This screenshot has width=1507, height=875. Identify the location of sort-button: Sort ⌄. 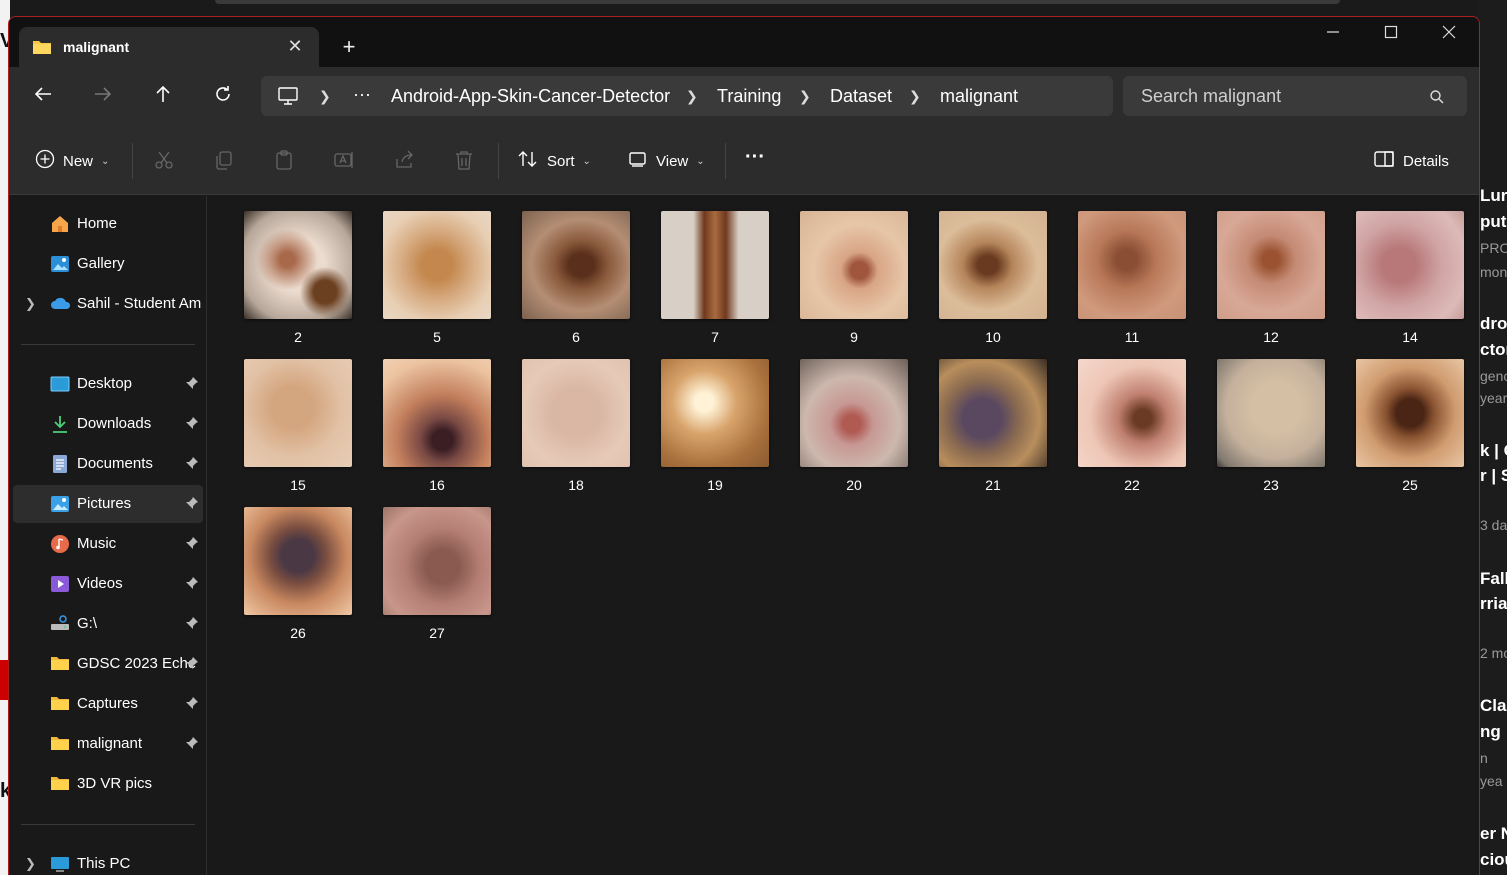
(554, 161).